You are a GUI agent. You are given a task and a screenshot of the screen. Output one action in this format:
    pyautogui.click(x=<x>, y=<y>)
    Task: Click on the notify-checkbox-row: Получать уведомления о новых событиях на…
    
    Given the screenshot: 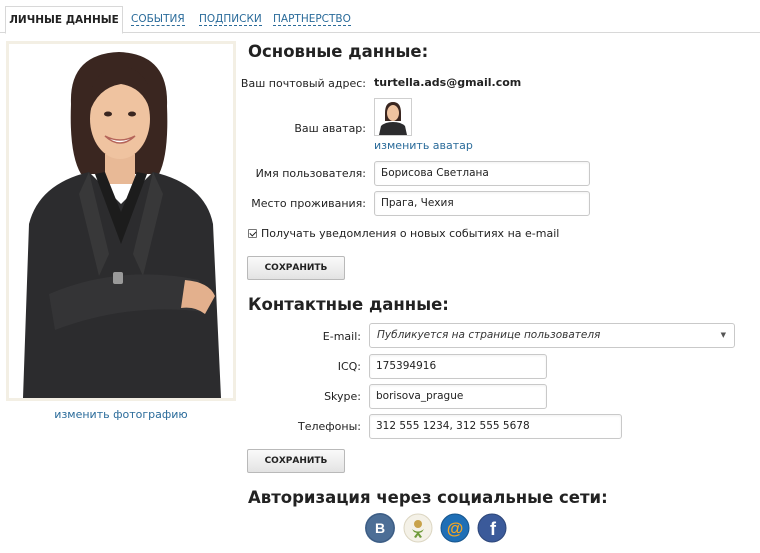 What is the action you would take?
    pyautogui.click(x=403, y=233)
    